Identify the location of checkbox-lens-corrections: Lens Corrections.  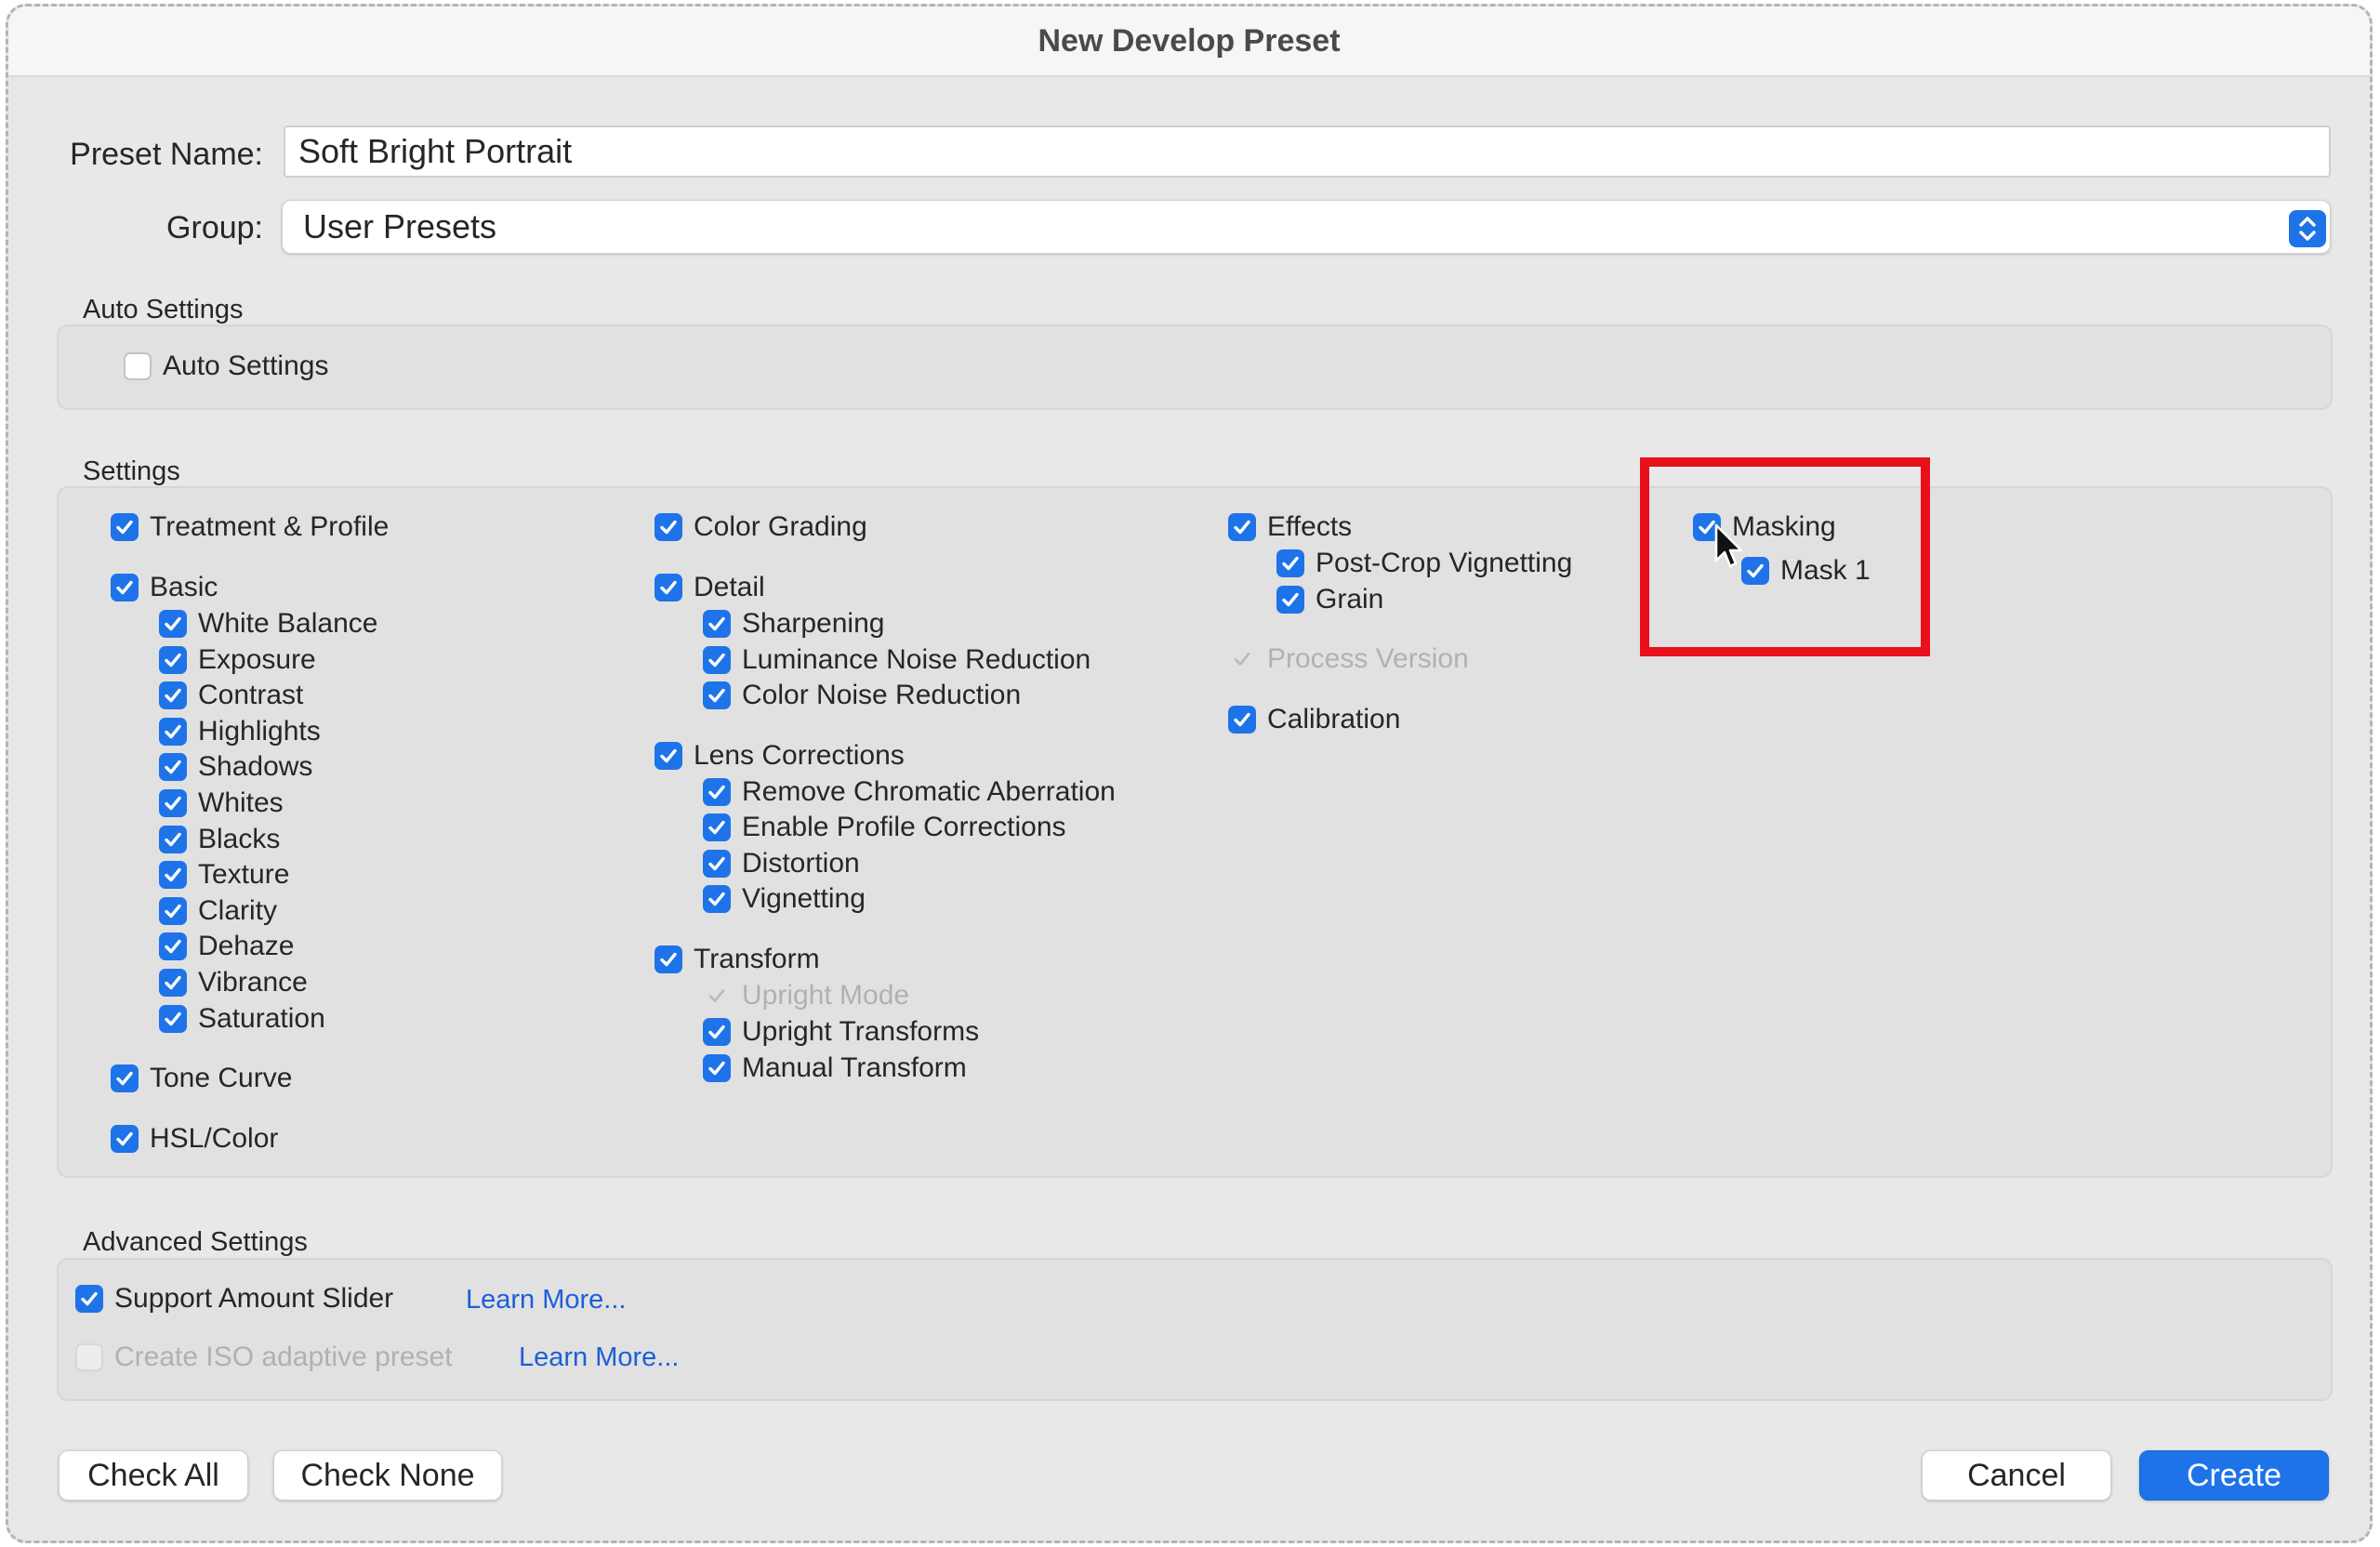
(779, 756).